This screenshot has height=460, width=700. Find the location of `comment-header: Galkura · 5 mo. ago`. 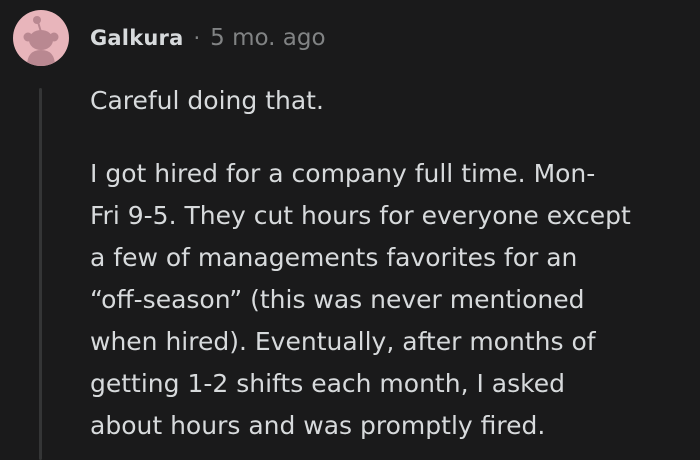

comment-header: Galkura · 5 mo. ago is located at coordinates (208, 38).